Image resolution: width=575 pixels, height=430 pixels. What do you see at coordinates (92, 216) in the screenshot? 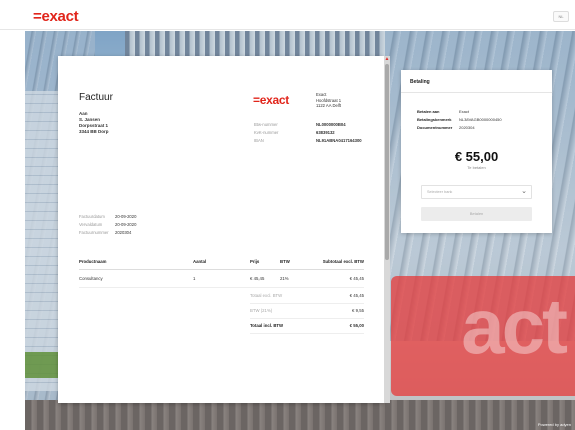
I see `date-label: Factuurdatum` at bounding box center [92, 216].